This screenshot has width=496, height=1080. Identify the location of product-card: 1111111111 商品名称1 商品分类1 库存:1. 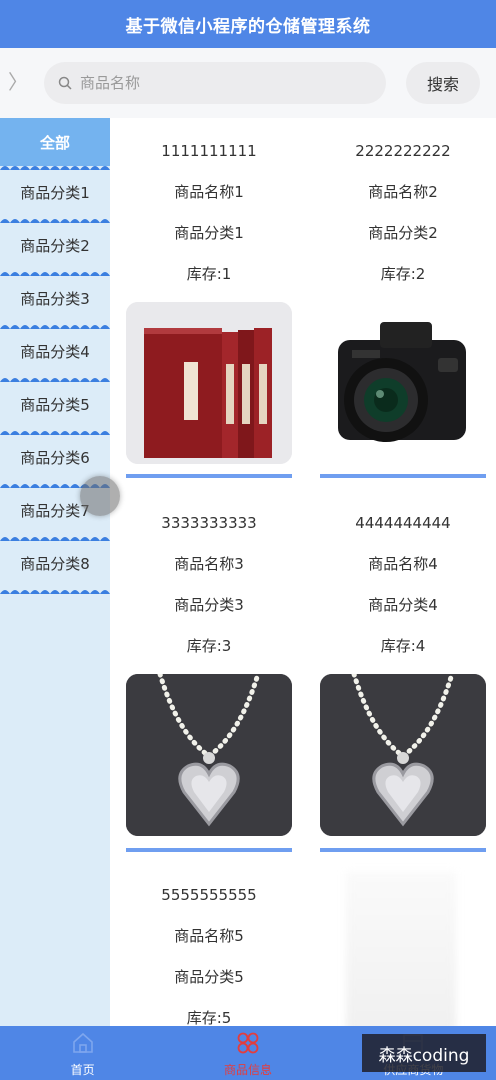
(209, 307).